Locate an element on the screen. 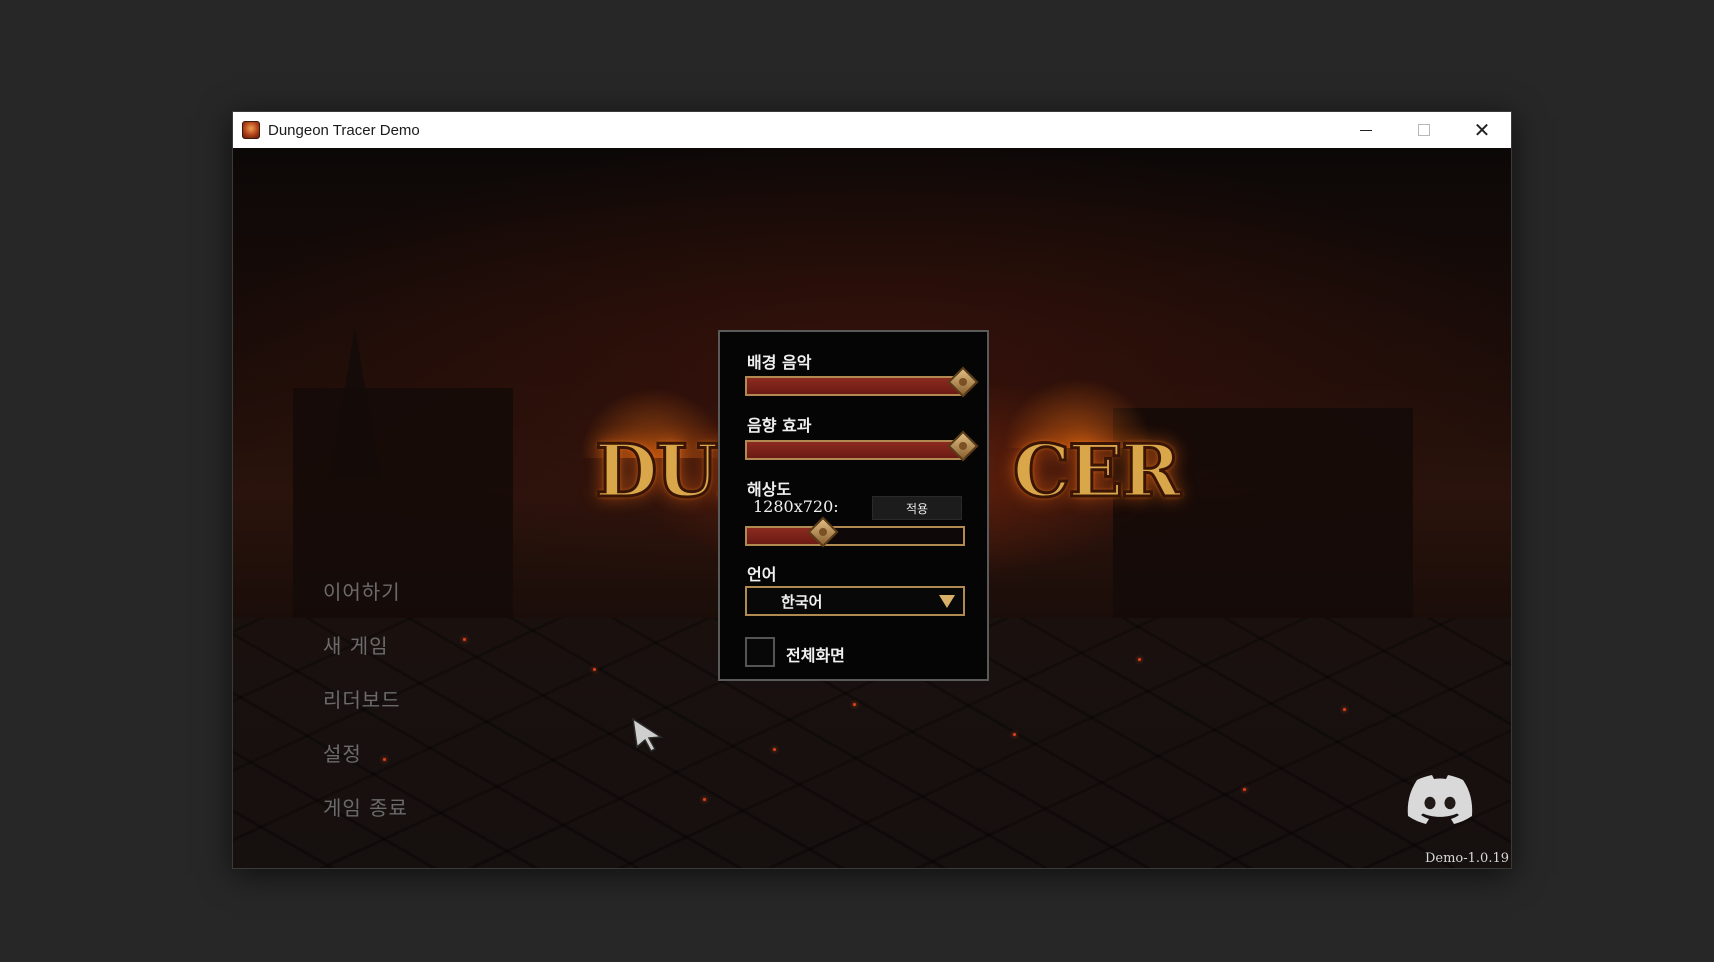  menu-item-continue: 이어하기 is located at coordinates (365, 605).